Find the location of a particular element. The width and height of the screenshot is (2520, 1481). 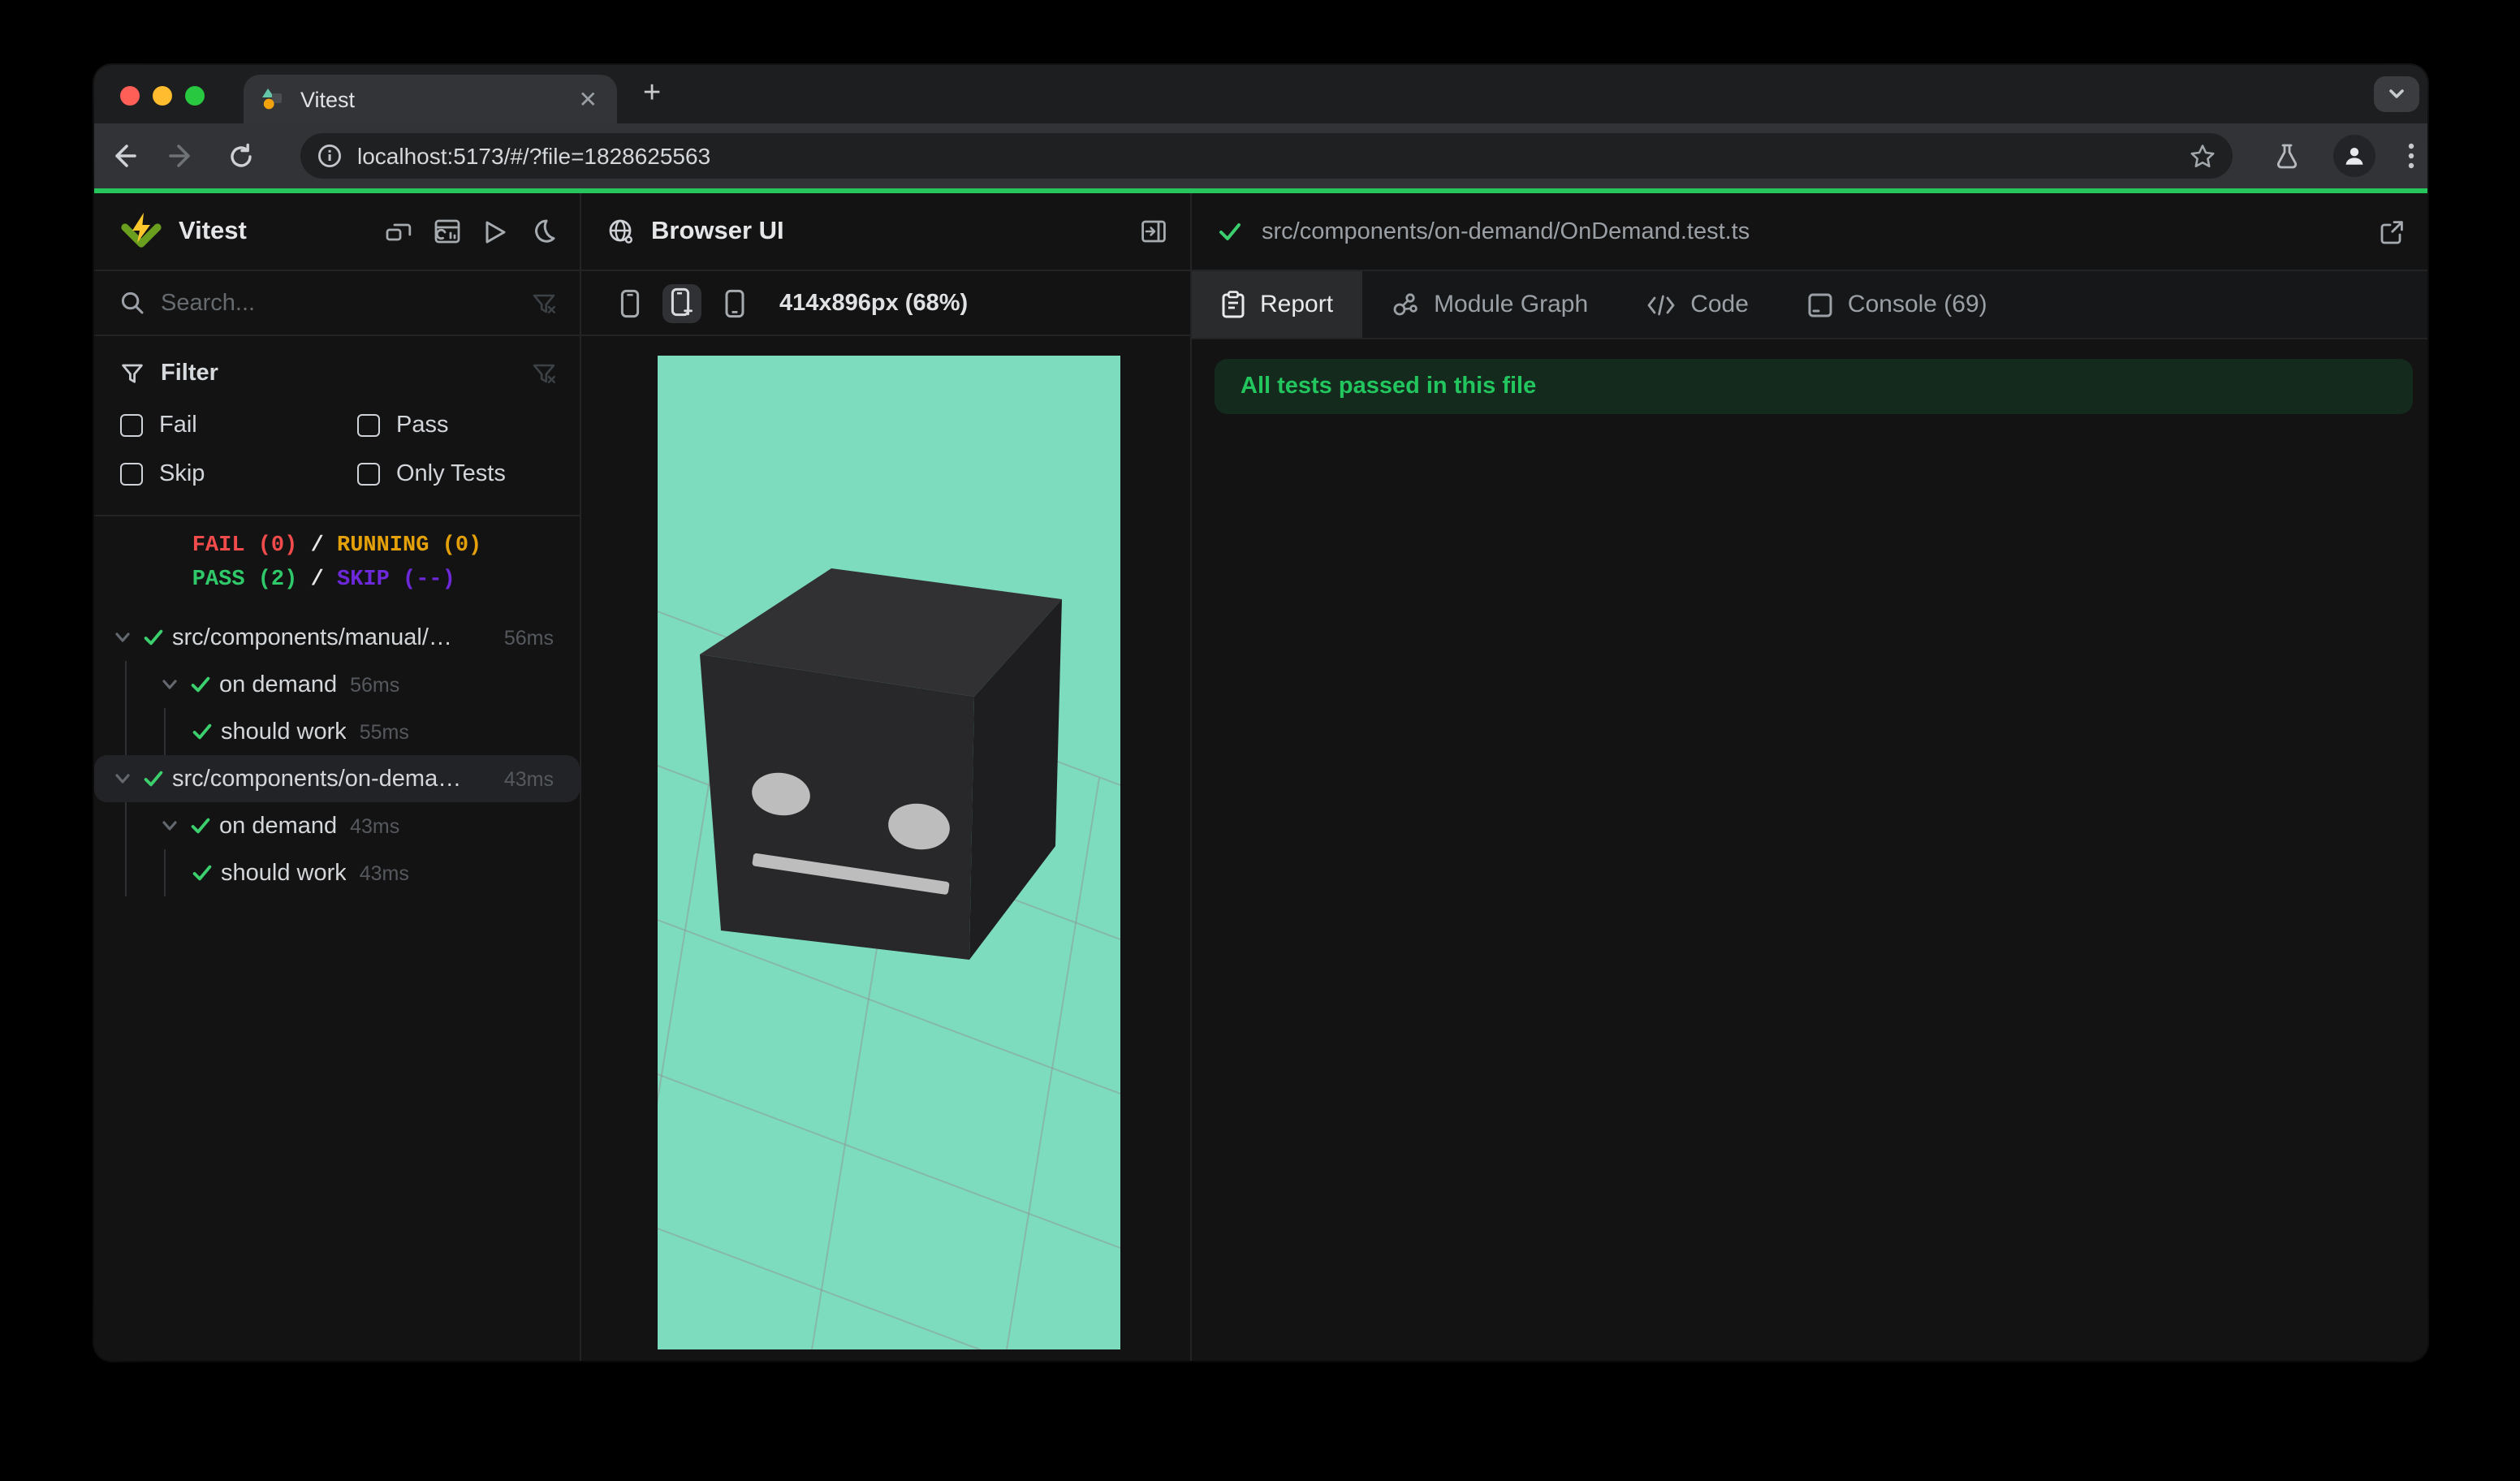

search-icon is located at coordinates (132, 303).